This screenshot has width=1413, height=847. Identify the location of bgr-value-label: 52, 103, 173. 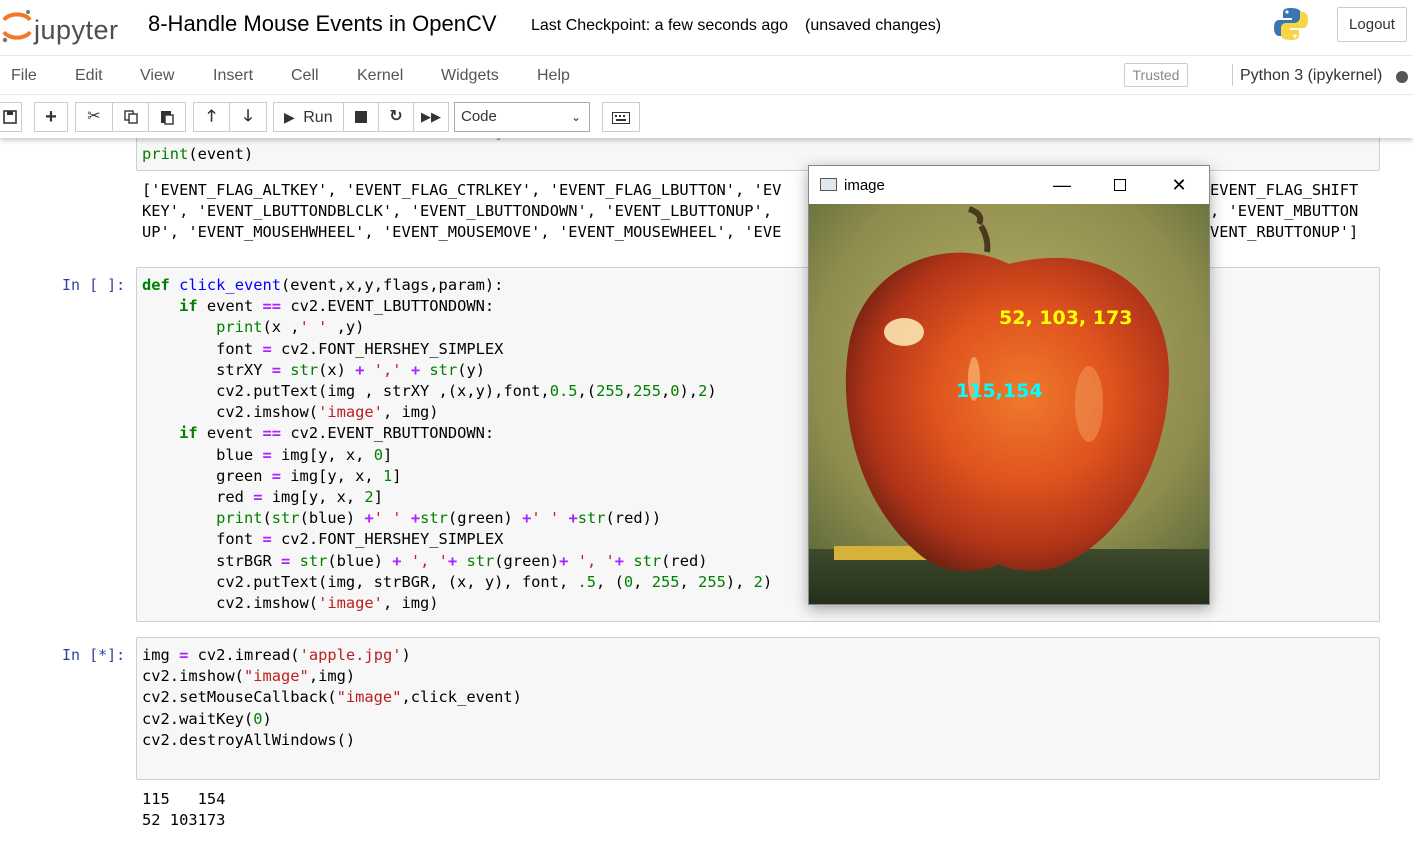
(1066, 318).